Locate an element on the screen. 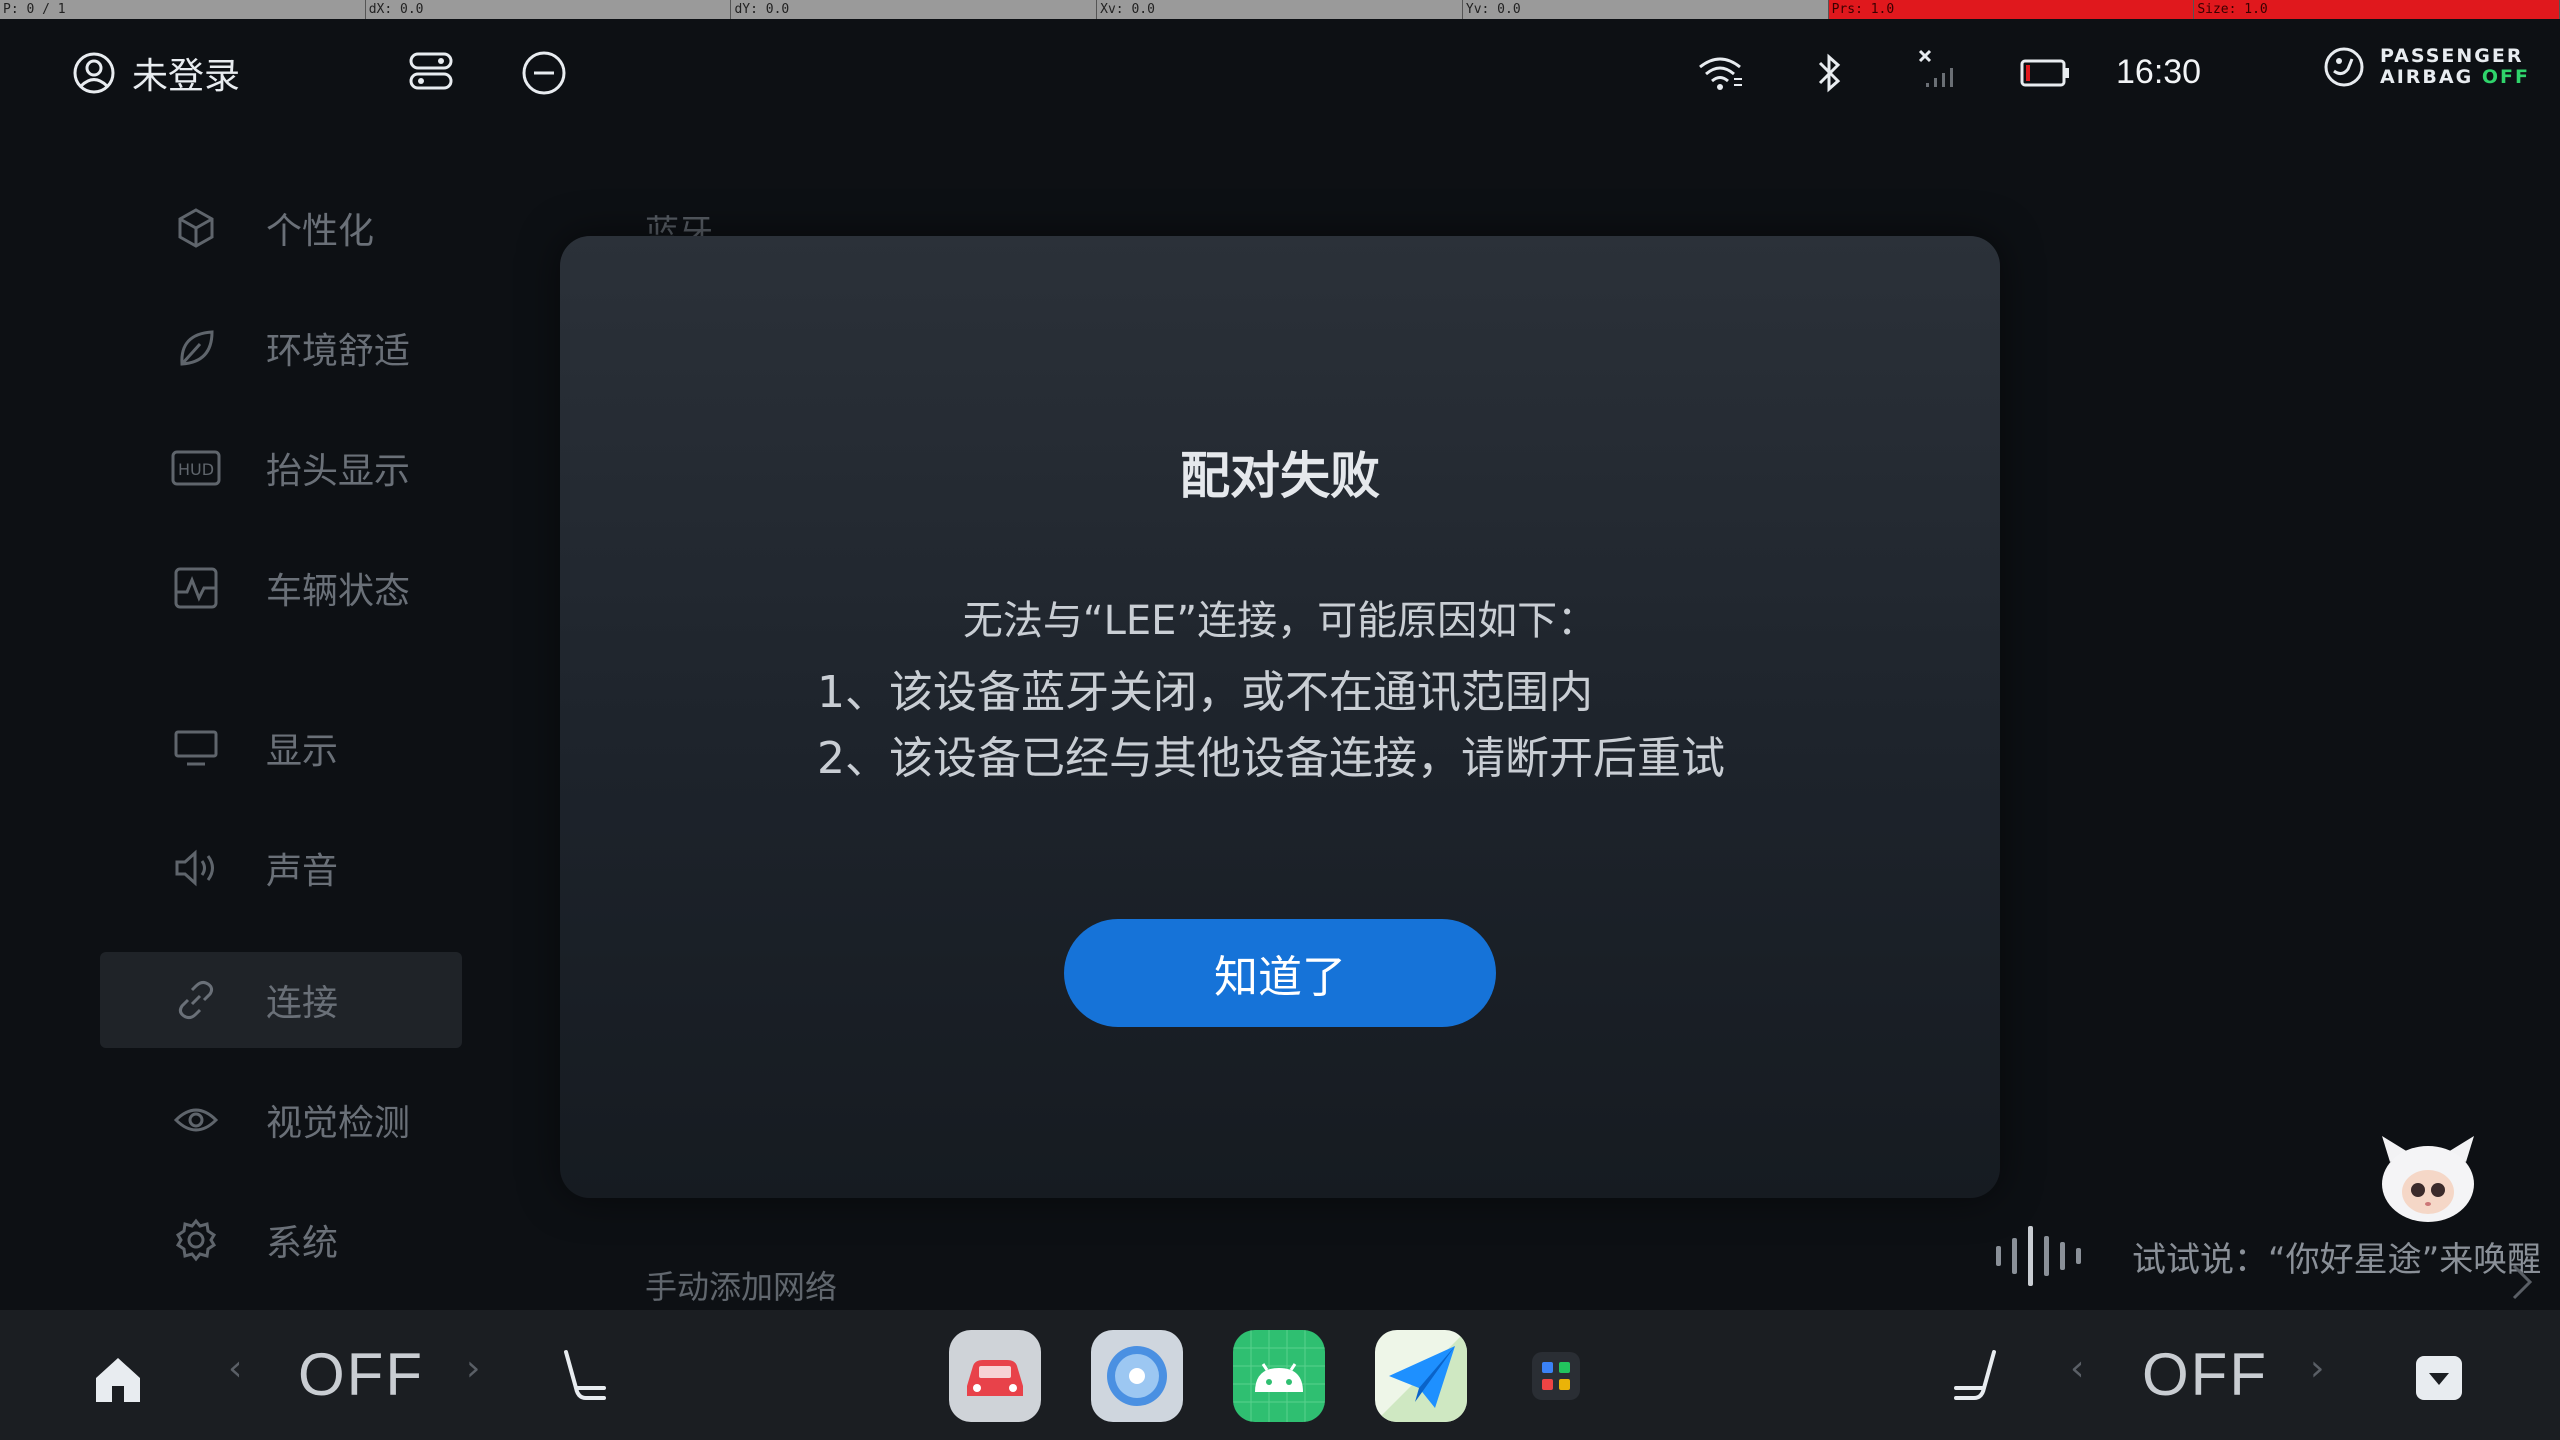 This screenshot has width=2560, height=1440. debug-dy: dY: 0.0 is located at coordinates (914, 9).